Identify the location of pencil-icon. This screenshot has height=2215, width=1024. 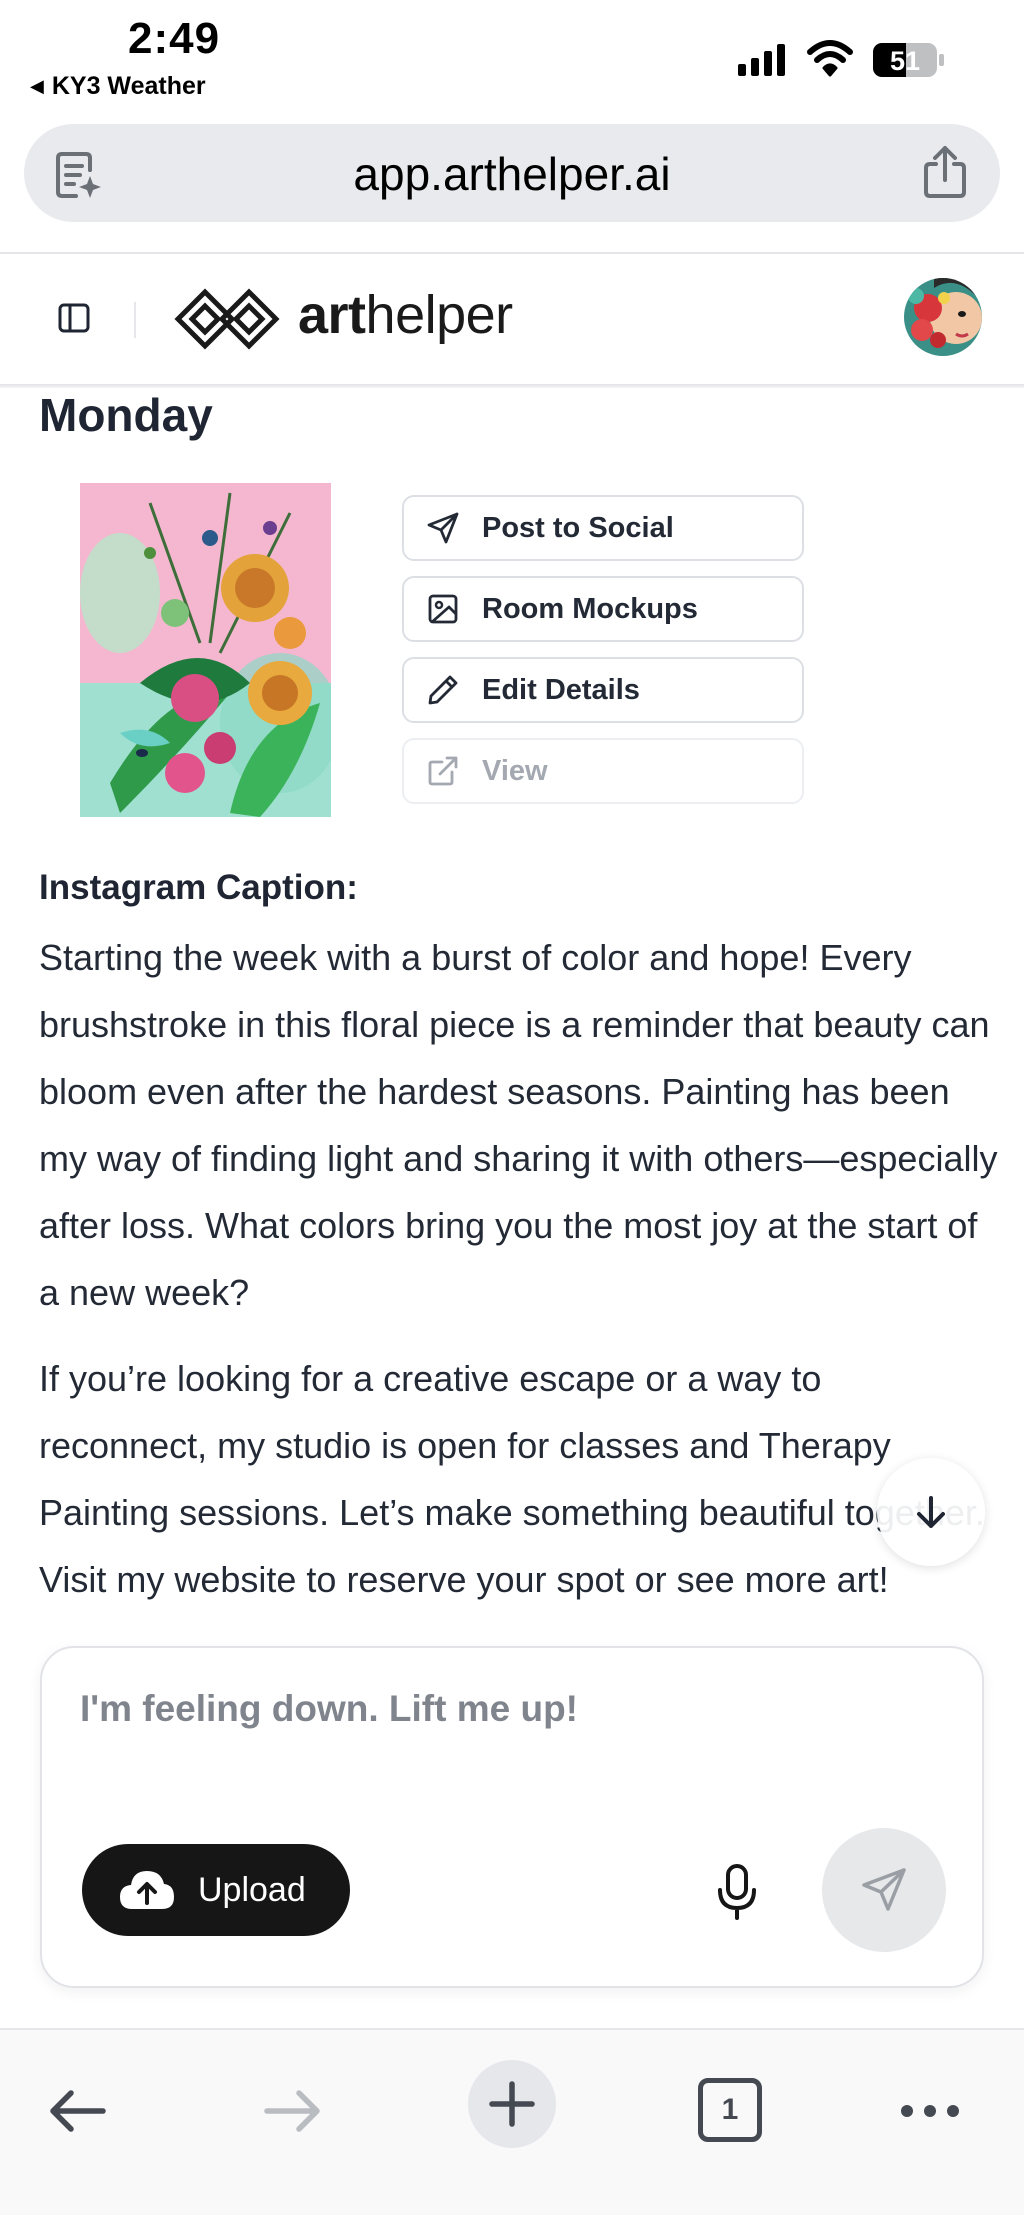
(443, 690).